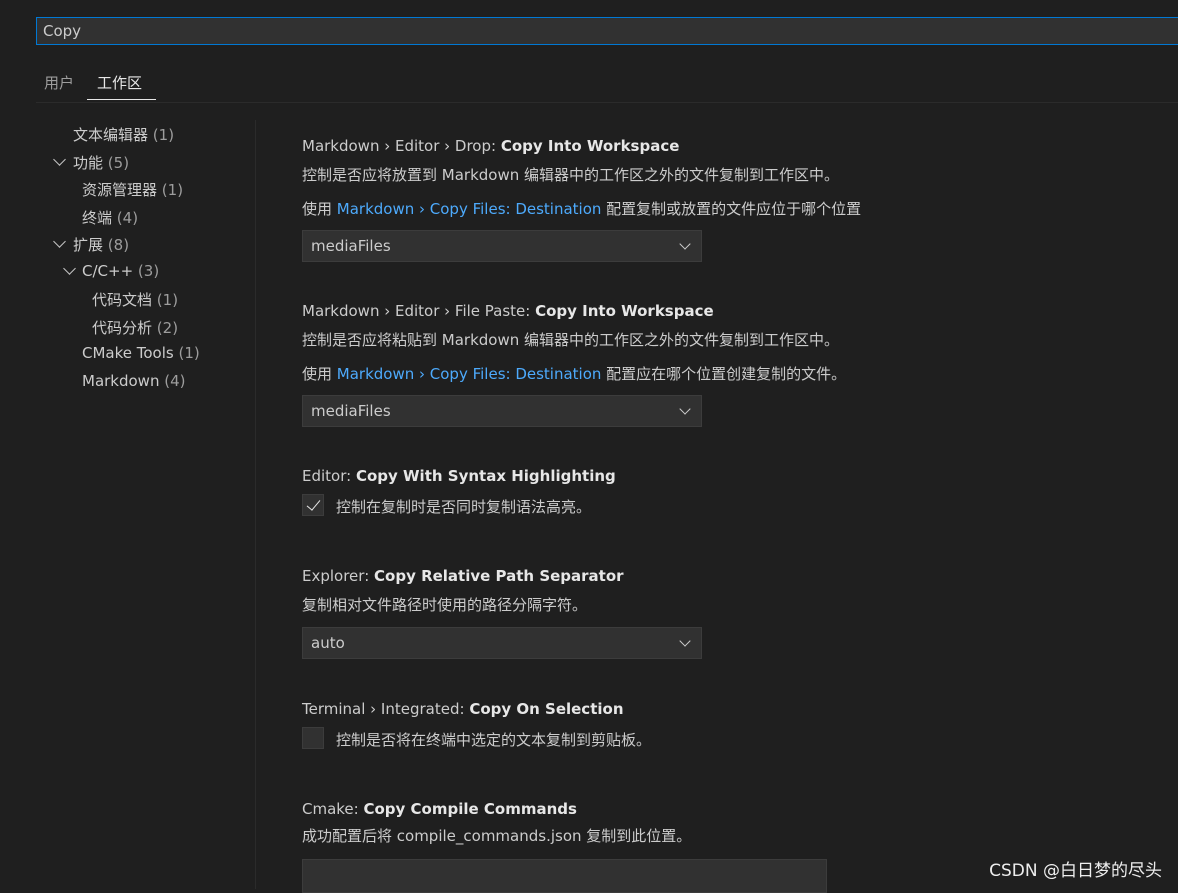  What do you see at coordinates (123, 134) in the screenshot?
I see `toc-item-text-editor: 文本编辑器 (1)` at bounding box center [123, 134].